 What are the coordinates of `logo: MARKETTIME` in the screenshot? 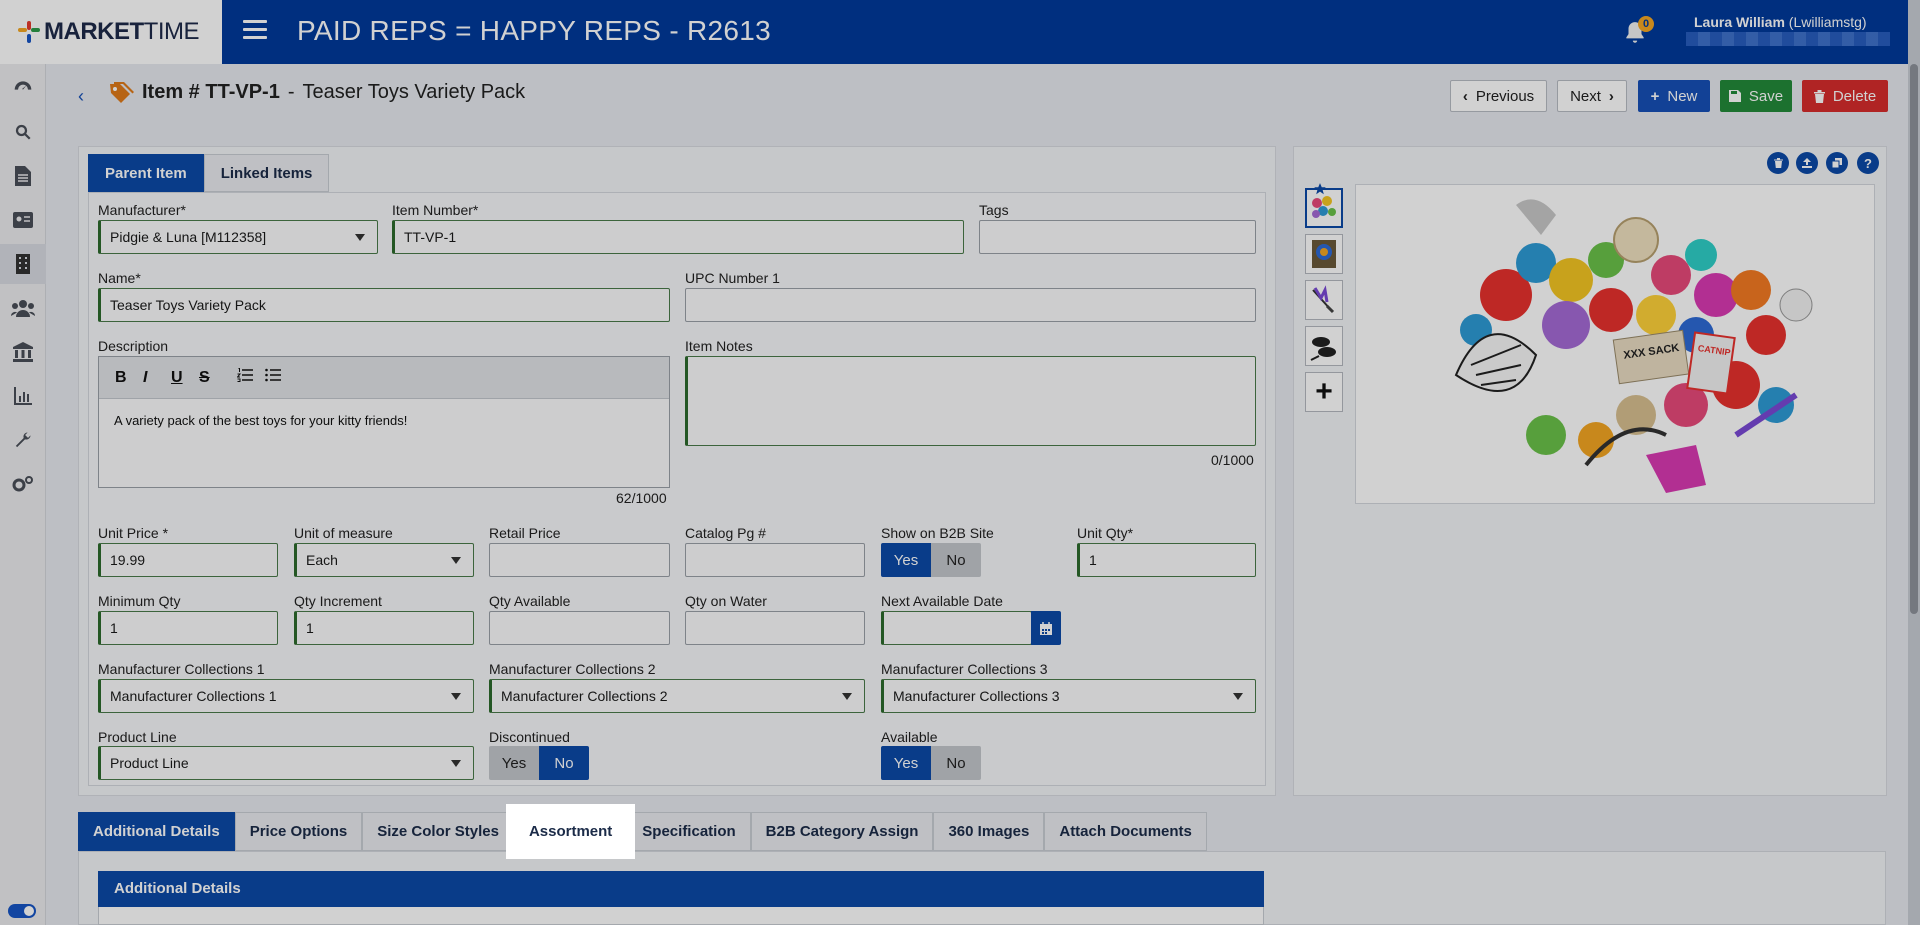 It's located at (111, 32).